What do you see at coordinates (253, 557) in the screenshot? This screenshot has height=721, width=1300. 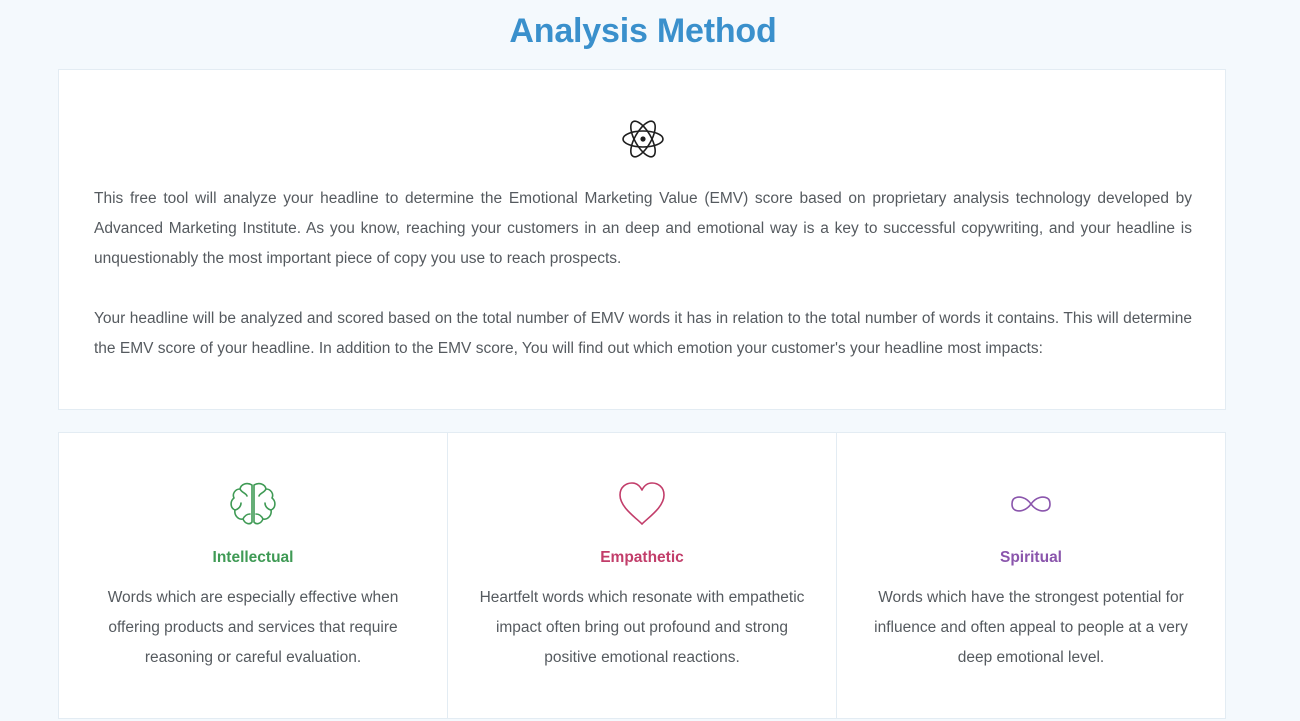 I see `feature-title: Intellectual` at bounding box center [253, 557].